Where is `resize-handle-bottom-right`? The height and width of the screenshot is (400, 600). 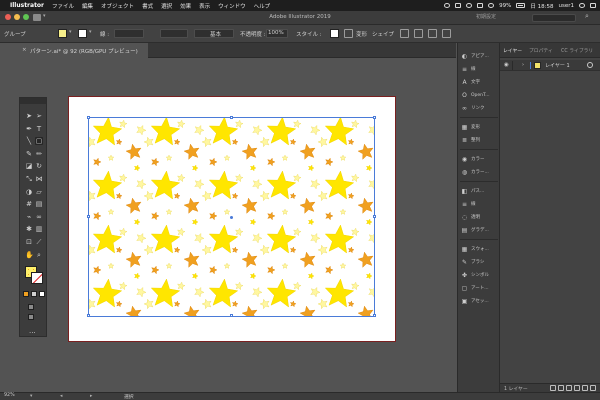
resize-handle-bottom-right is located at coordinates (374, 315).